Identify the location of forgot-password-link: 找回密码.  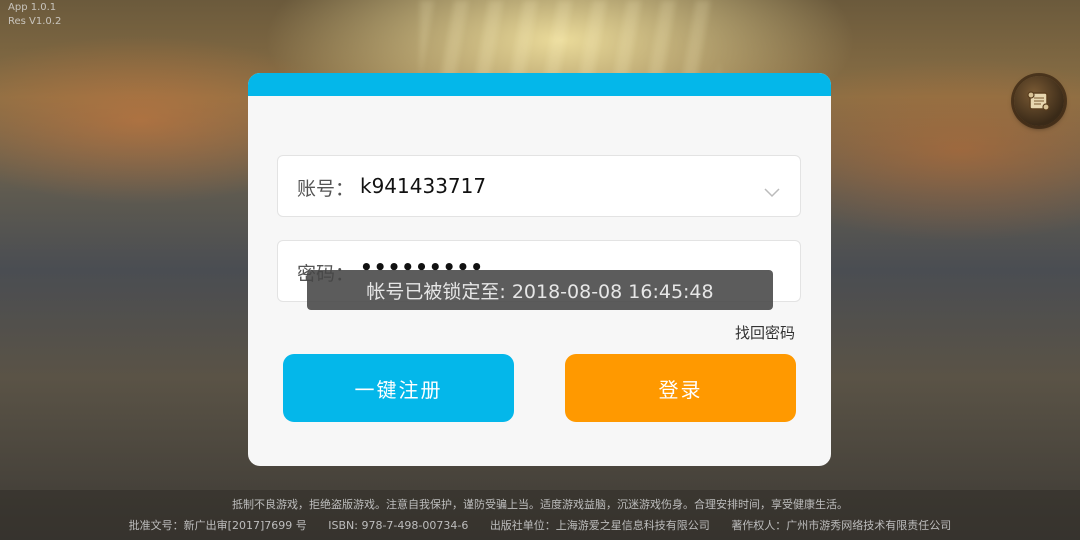
(765, 332).